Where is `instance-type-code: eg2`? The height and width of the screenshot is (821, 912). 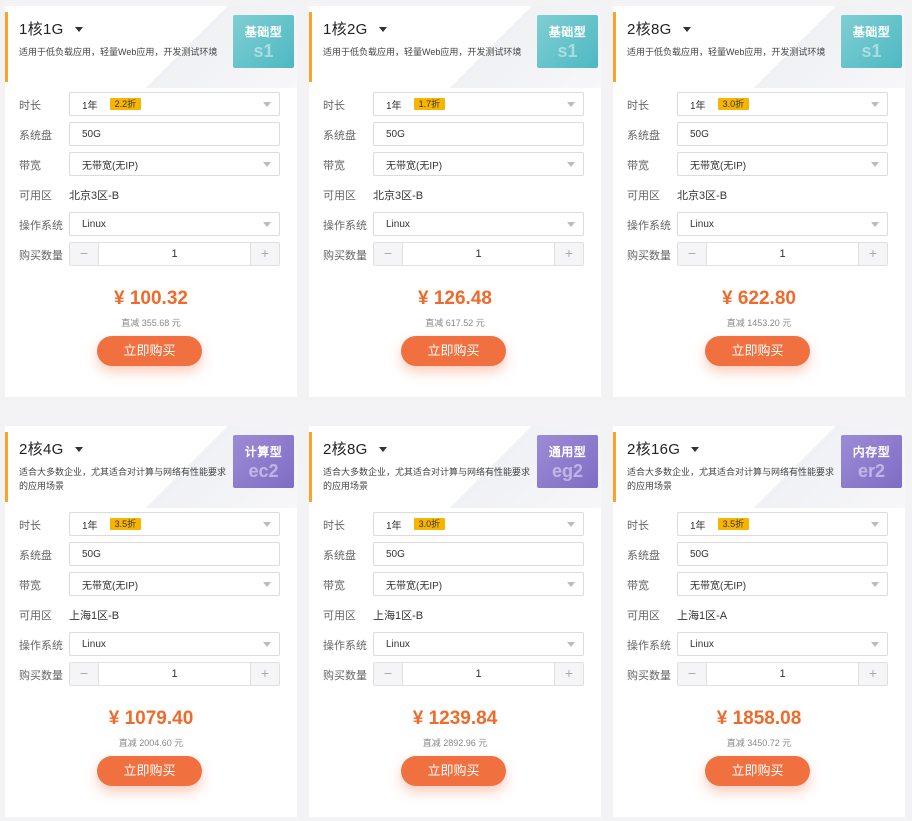 instance-type-code: eg2 is located at coordinates (567, 471).